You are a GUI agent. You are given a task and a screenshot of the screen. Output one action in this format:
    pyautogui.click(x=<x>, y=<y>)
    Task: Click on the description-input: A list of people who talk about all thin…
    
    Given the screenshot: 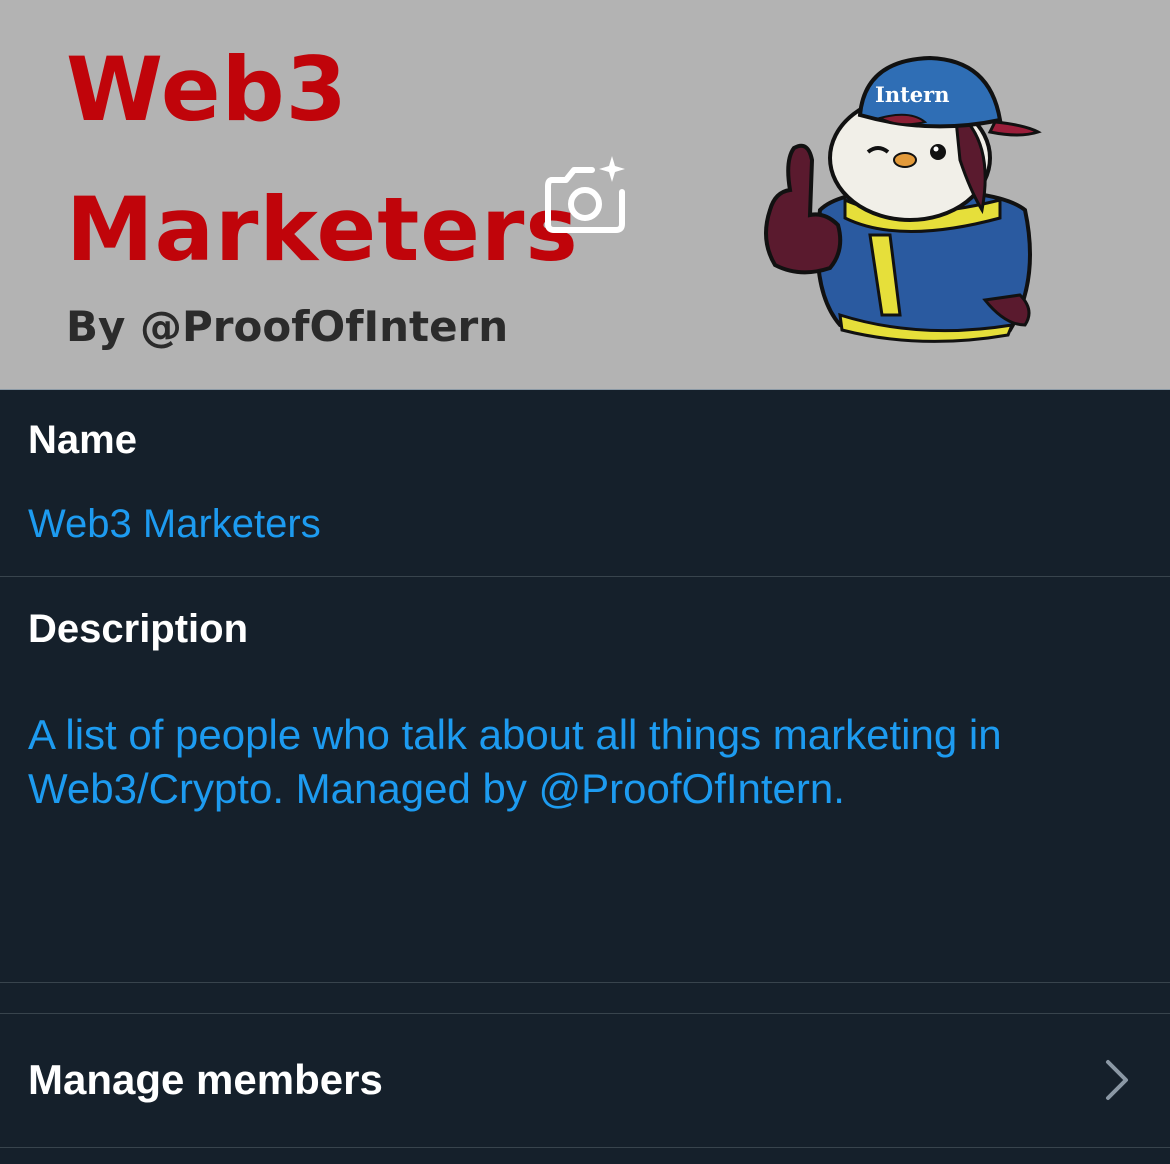 What is the action you would take?
    pyautogui.click(x=583, y=762)
    